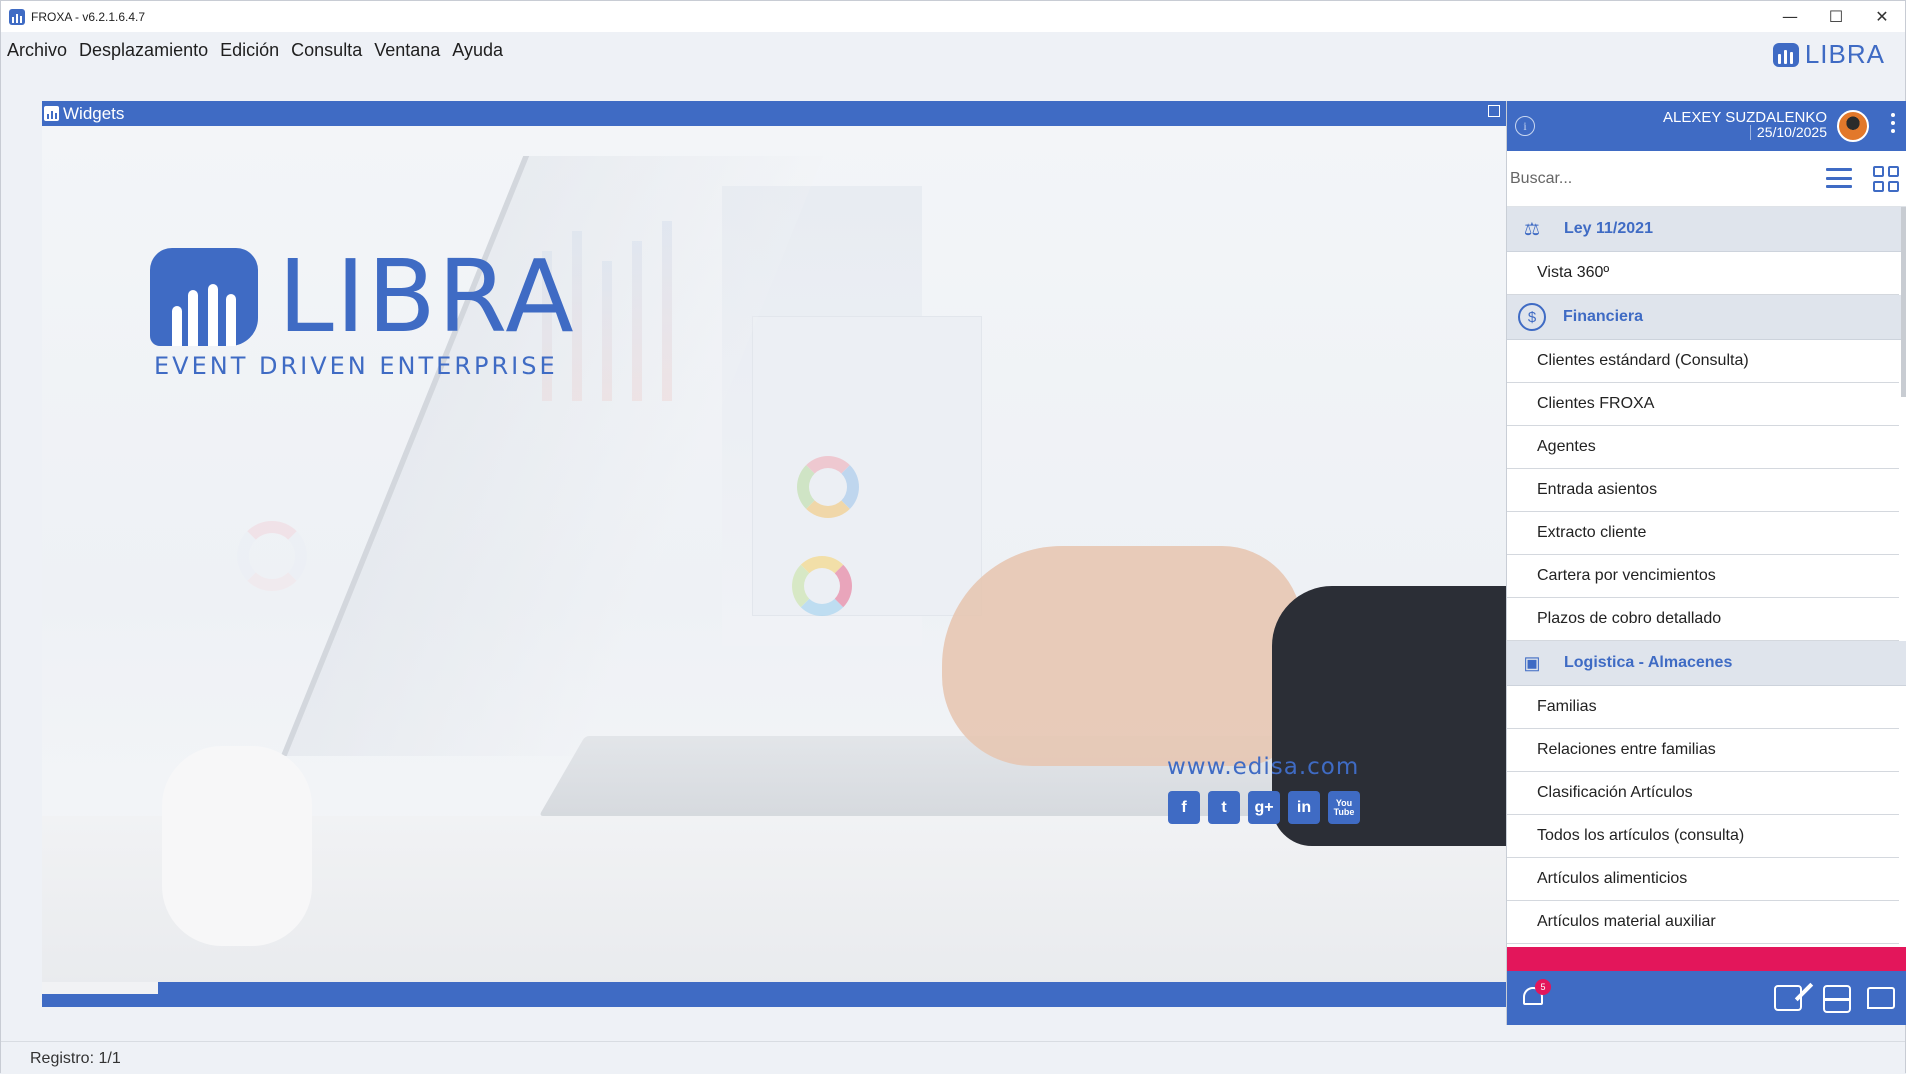 The image size is (1906, 1074). Describe the element at coordinates (774, 994) in the screenshot. I see `widgets-footer-bar` at that location.